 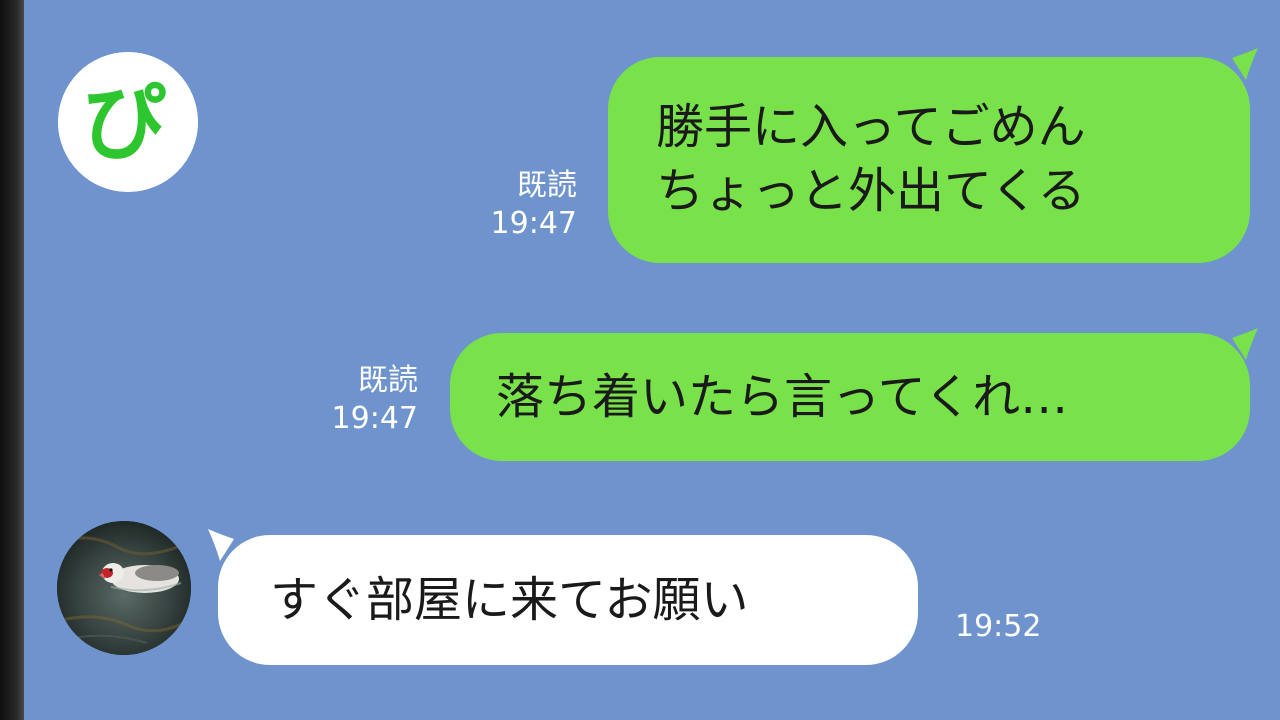 What do you see at coordinates (998, 626) in the screenshot?
I see `message-timestamp: 19:52` at bounding box center [998, 626].